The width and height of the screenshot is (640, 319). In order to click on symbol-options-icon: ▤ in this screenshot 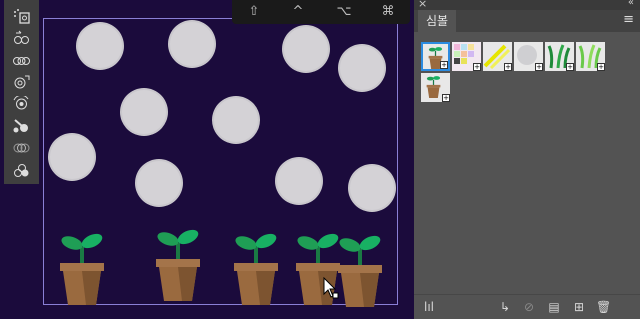, I will do `click(554, 307)`.